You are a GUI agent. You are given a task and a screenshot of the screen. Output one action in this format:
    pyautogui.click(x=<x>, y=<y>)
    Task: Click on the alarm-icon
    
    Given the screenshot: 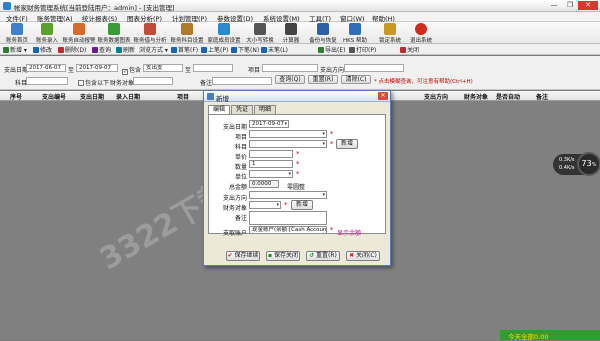 What is the action you would take?
    pyautogui.click(x=79, y=29)
    